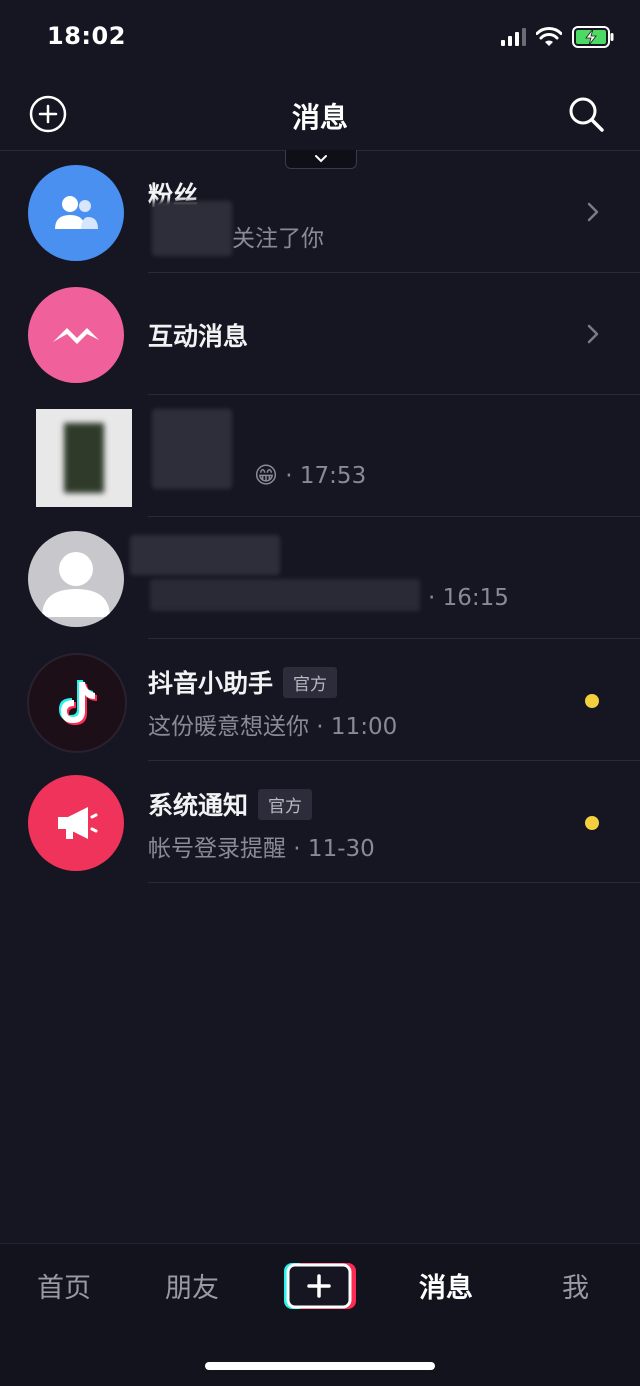  What do you see at coordinates (211, 683) in the screenshot?
I see `list-item-title: 抖音小助手` at bounding box center [211, 683].